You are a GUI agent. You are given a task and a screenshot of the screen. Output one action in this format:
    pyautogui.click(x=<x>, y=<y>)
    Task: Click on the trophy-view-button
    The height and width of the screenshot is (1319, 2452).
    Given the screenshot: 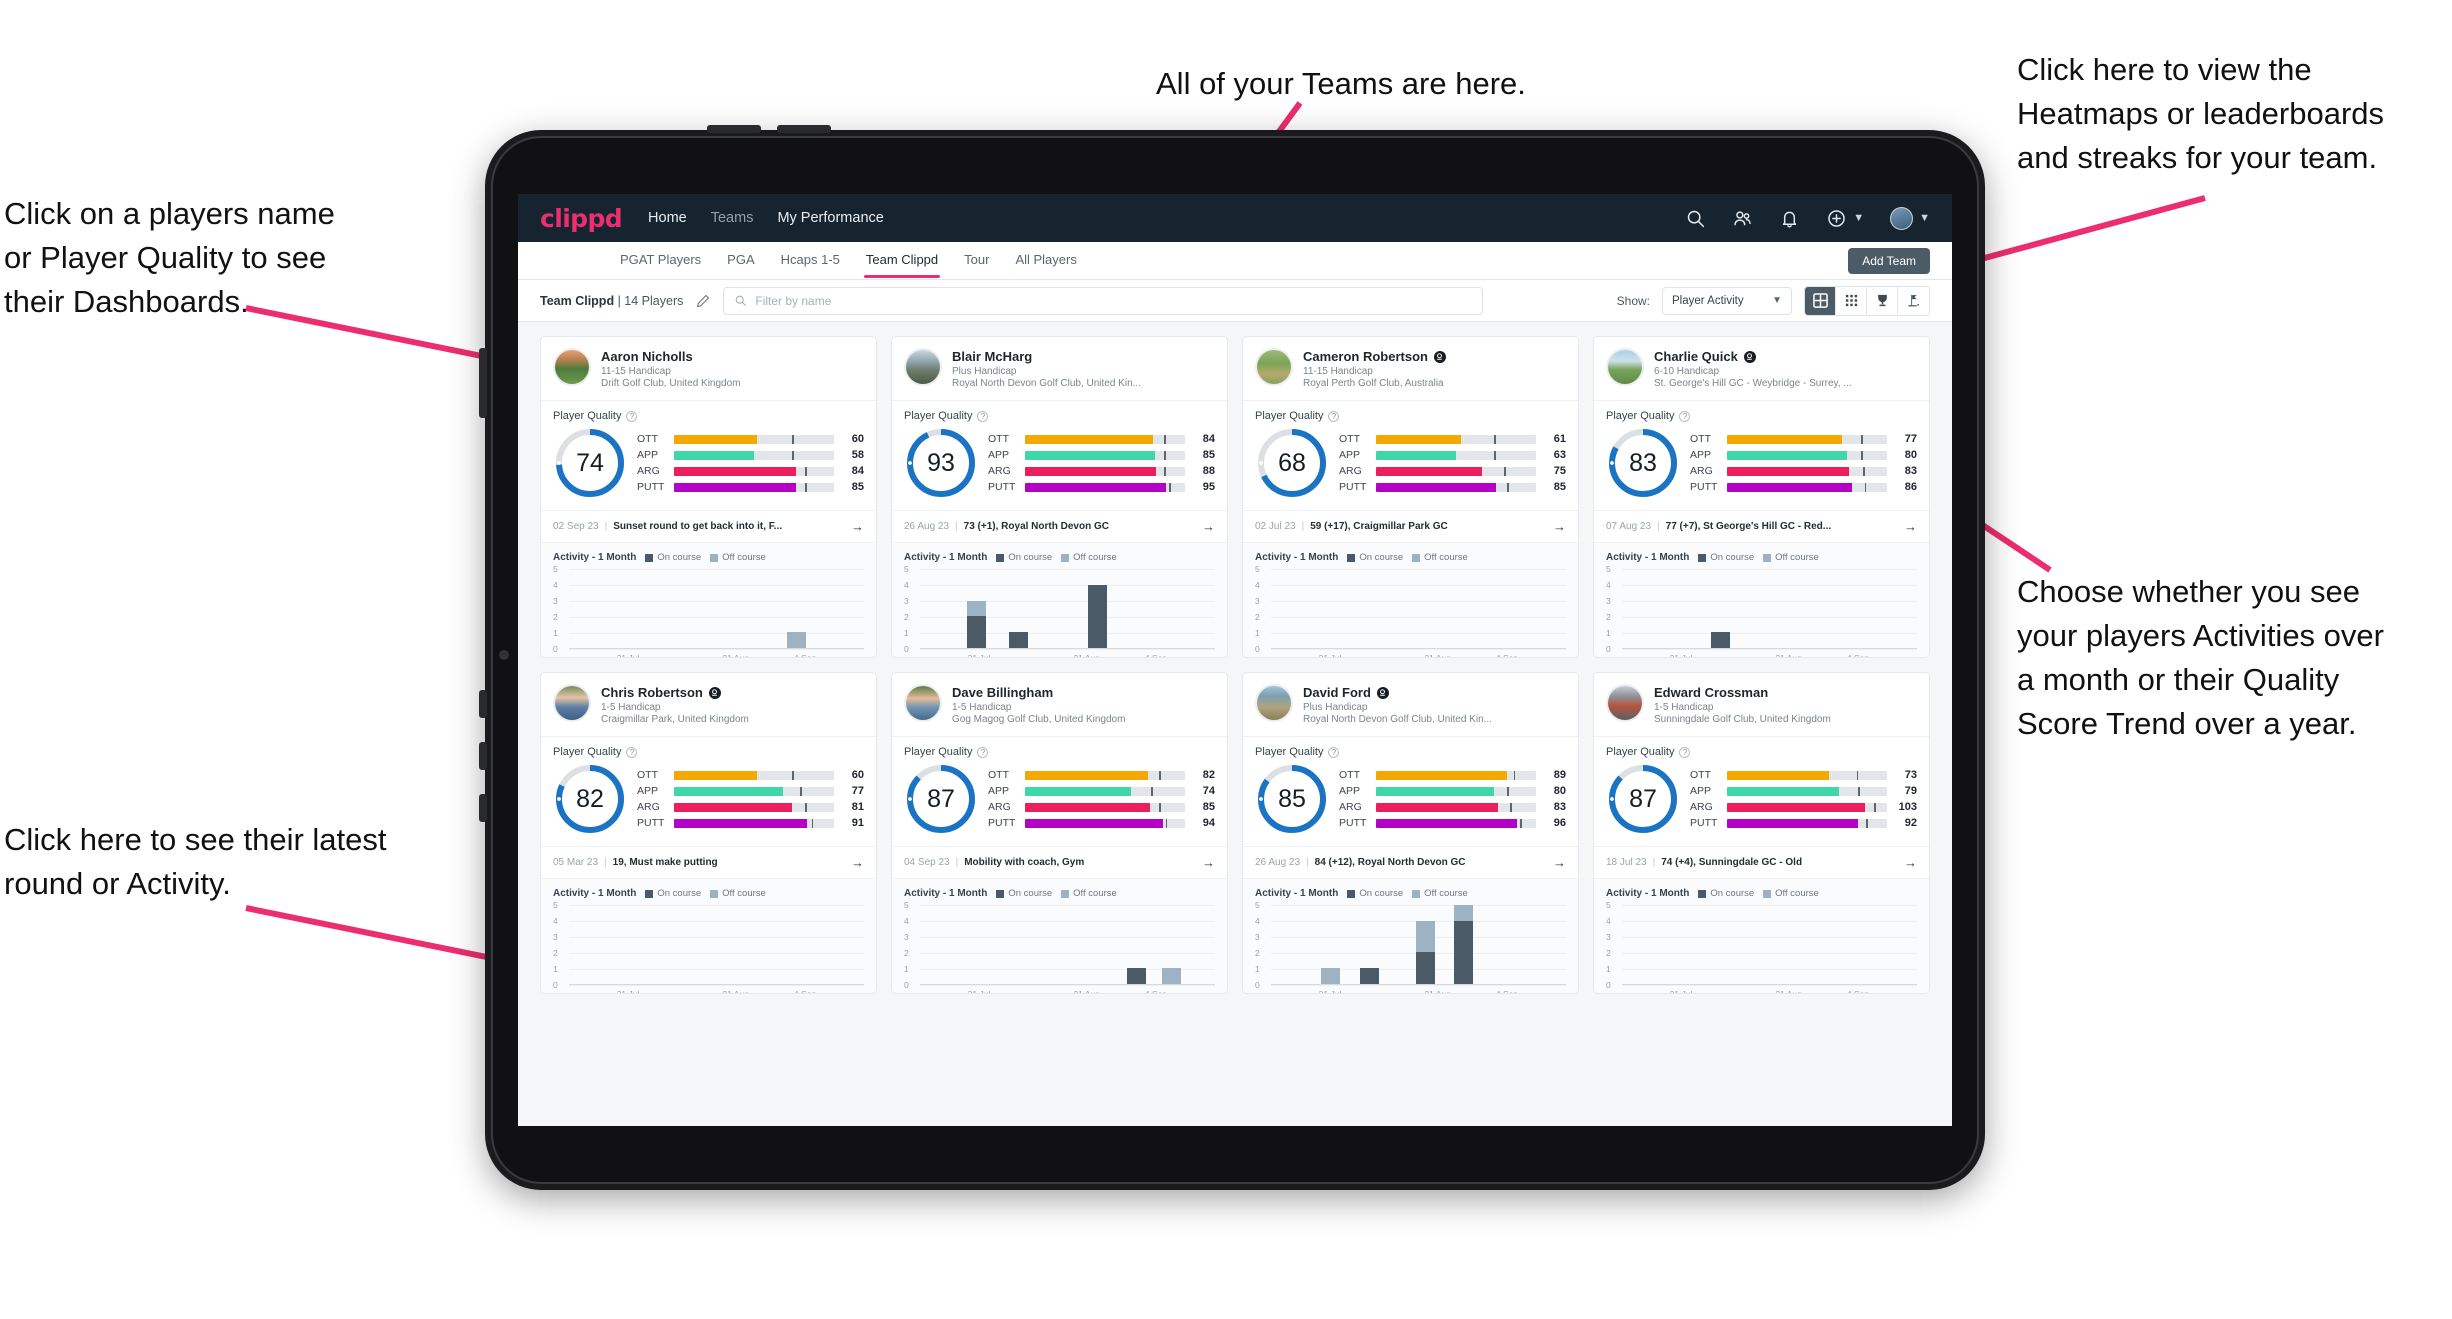 What is the action you would take?
    pyautogui.click(x=1882, y=300)
    